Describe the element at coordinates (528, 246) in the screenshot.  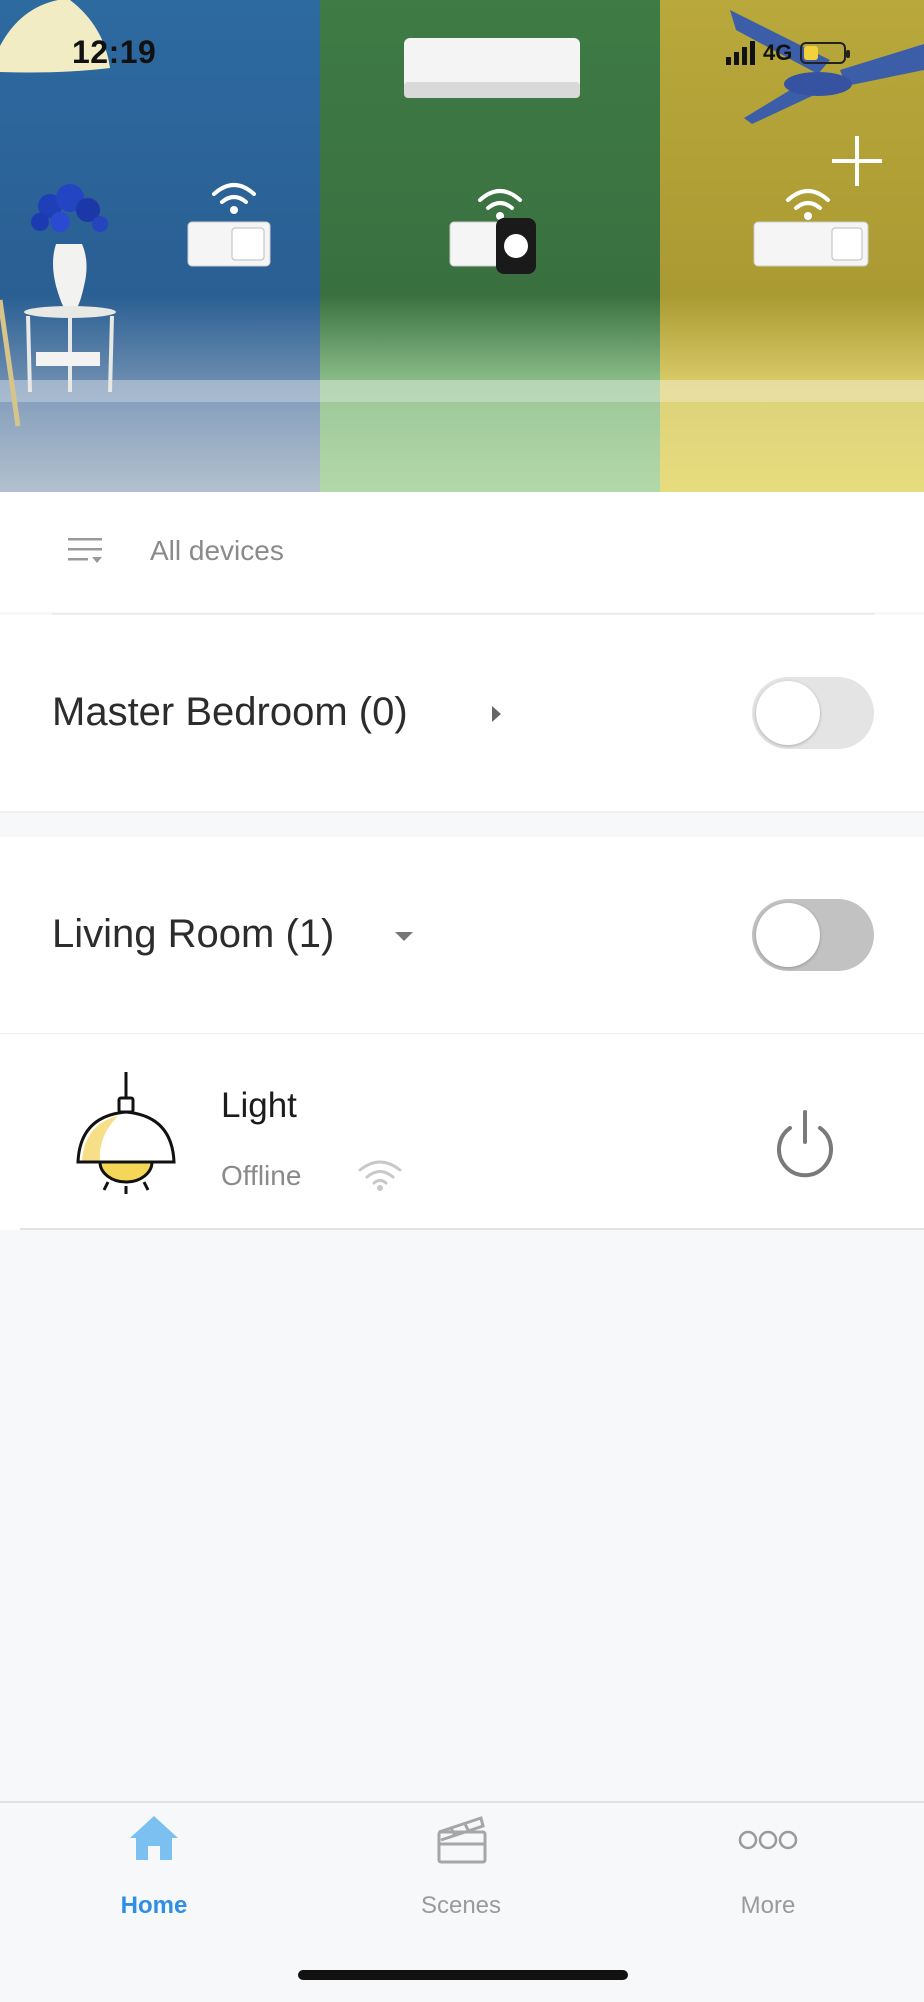
I see `switch-plate-icons` at that location.